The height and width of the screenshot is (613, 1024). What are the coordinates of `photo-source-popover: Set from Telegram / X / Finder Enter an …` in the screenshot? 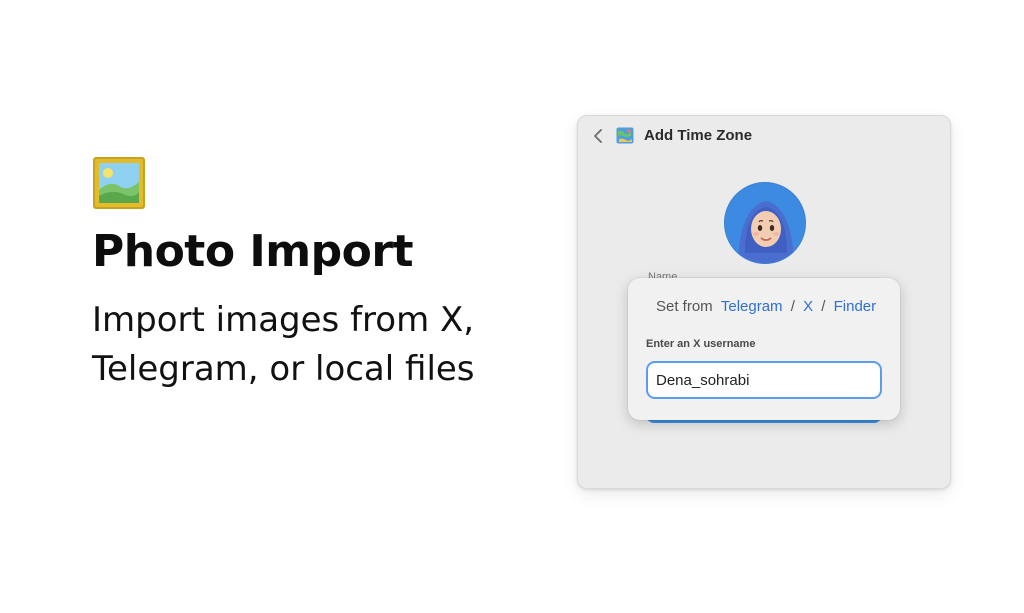 It's located at (764, 349).